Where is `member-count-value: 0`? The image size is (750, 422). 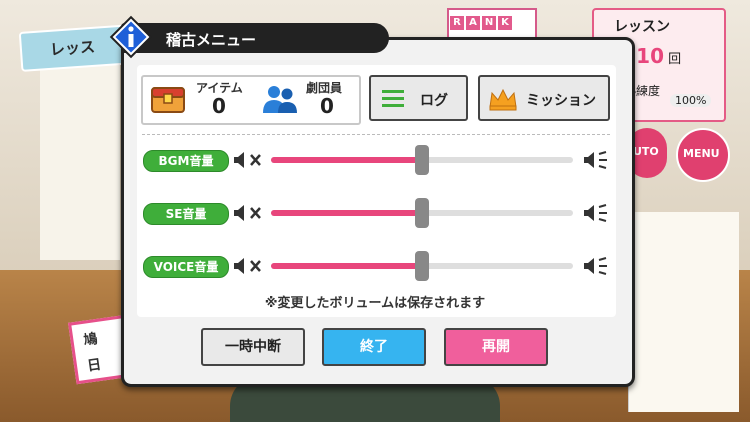 member-count-value: 0 is located at coordinates (327, 106).